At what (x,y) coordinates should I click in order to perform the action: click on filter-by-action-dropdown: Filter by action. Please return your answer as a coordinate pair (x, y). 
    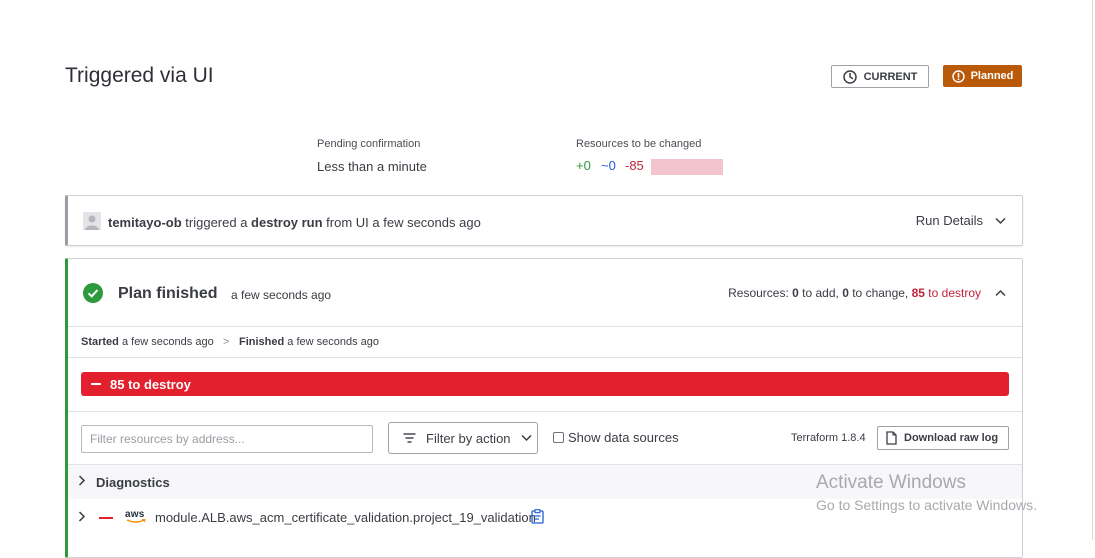
    Looking at the image, I should click on (463, 438).